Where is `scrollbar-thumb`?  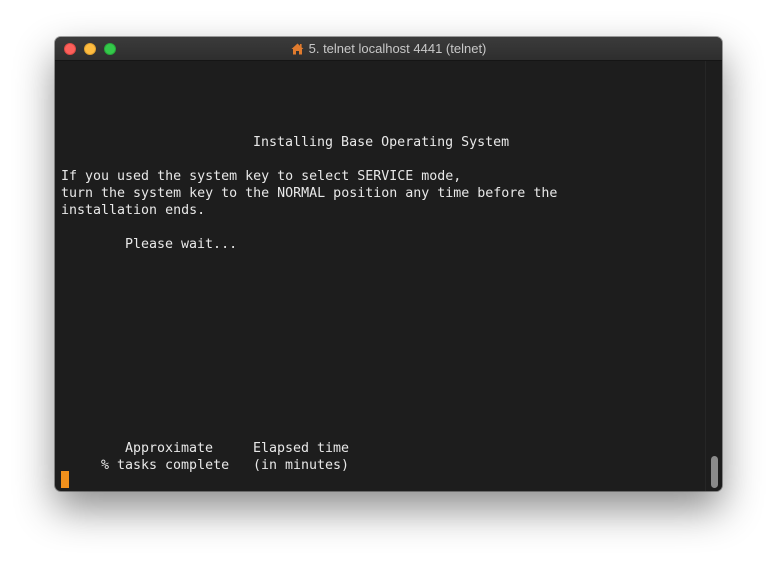 scrollbar-thumb is located at coordinates (714, 472).